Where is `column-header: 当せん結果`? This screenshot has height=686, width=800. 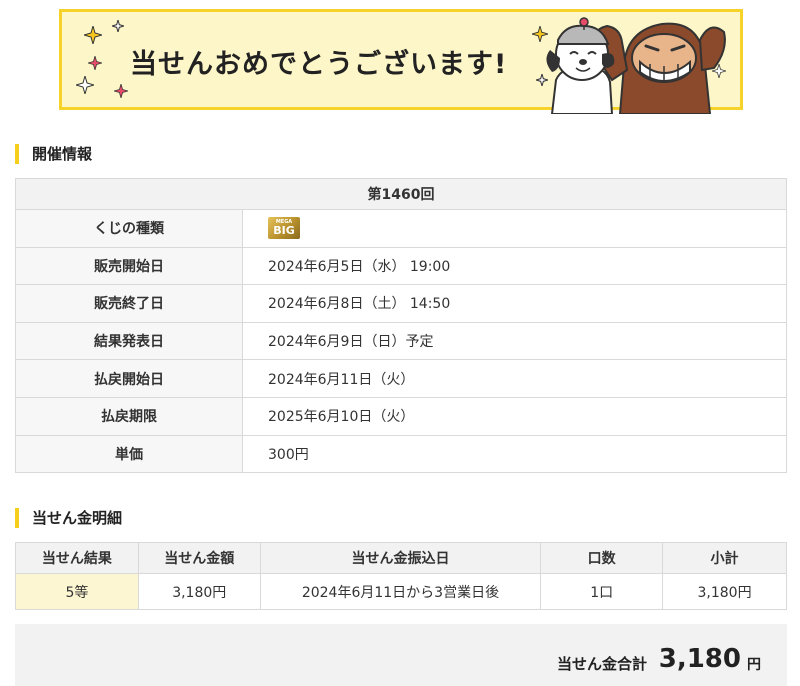 column-header: 当せん結果 is located at coordinates (77, 558).